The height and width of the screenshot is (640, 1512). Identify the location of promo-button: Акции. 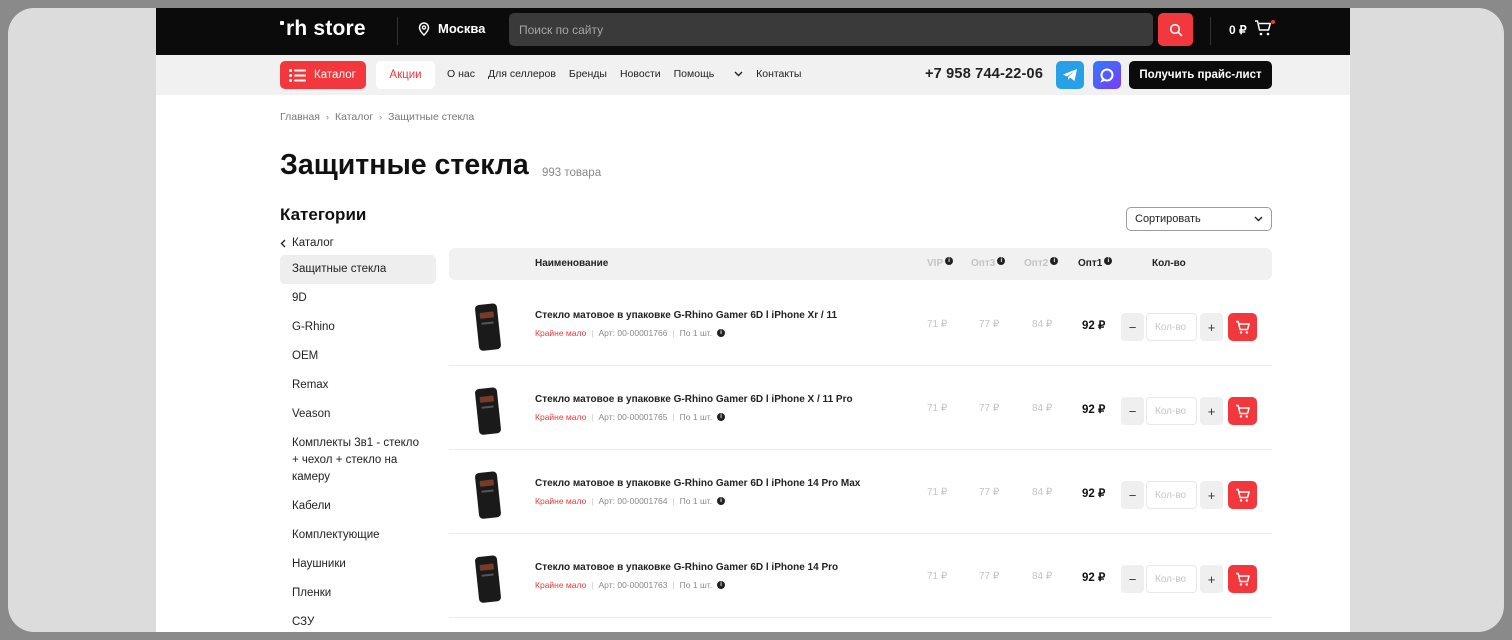
(405, 75).